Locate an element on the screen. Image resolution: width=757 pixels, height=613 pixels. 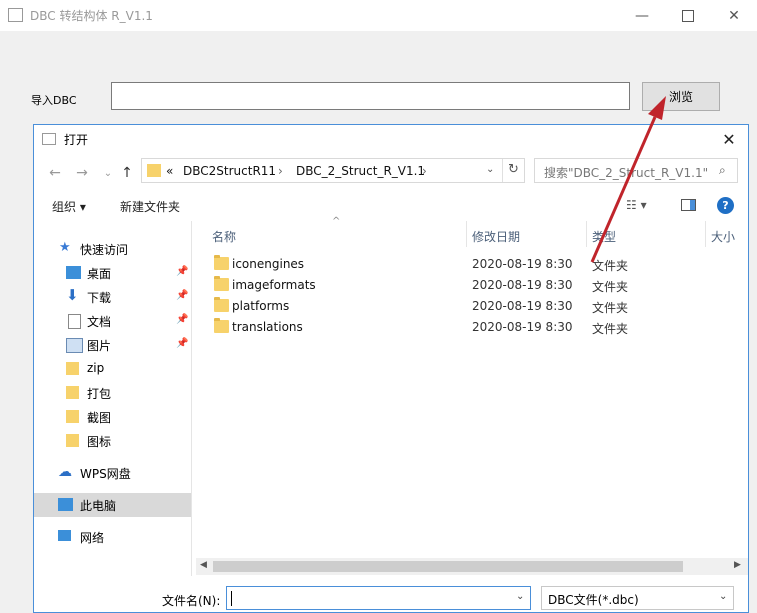
maximize-icon is located at coordinates (688, 15).